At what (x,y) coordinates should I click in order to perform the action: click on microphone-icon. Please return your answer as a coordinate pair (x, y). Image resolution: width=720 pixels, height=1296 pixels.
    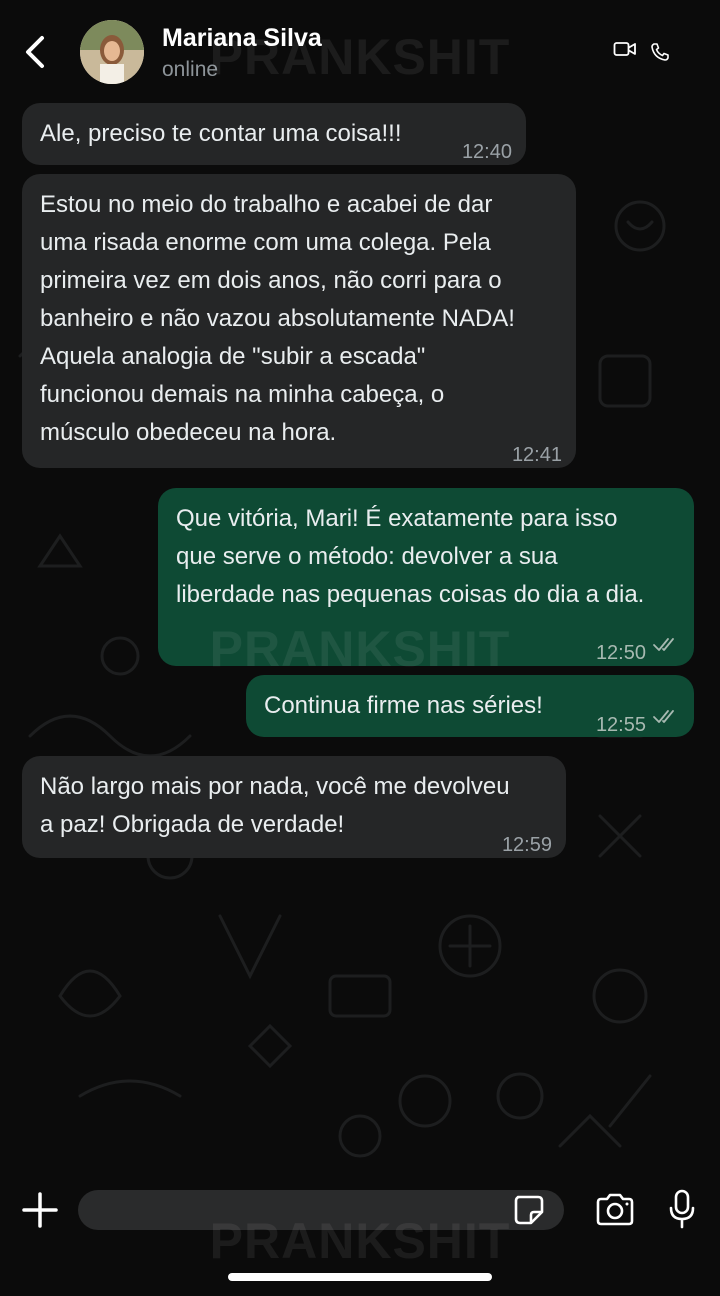
    Looking at the image, I should click on (682, 1210).